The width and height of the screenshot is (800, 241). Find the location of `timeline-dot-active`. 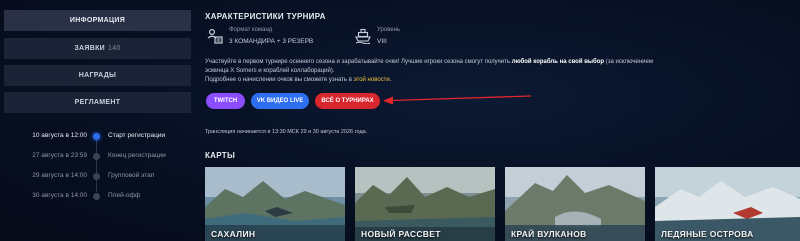

timeline-dot-active is located at coordinates (96, 136).